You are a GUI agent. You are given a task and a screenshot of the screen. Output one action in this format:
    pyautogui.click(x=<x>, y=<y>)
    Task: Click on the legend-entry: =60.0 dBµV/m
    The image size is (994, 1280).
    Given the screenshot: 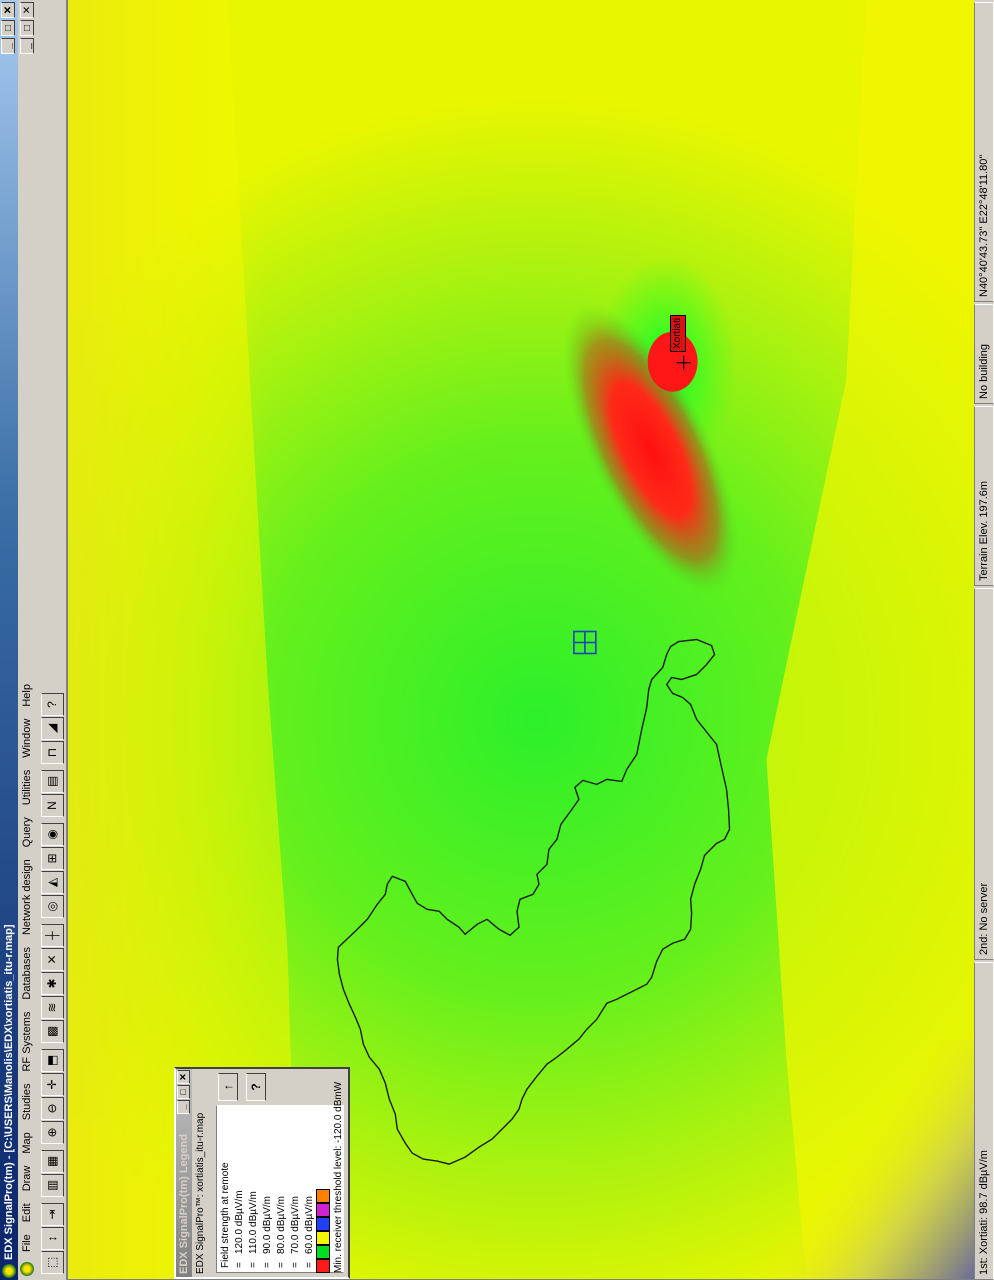 What is the action you would take?
    pyautogui.click(x=309, y=1231)
    